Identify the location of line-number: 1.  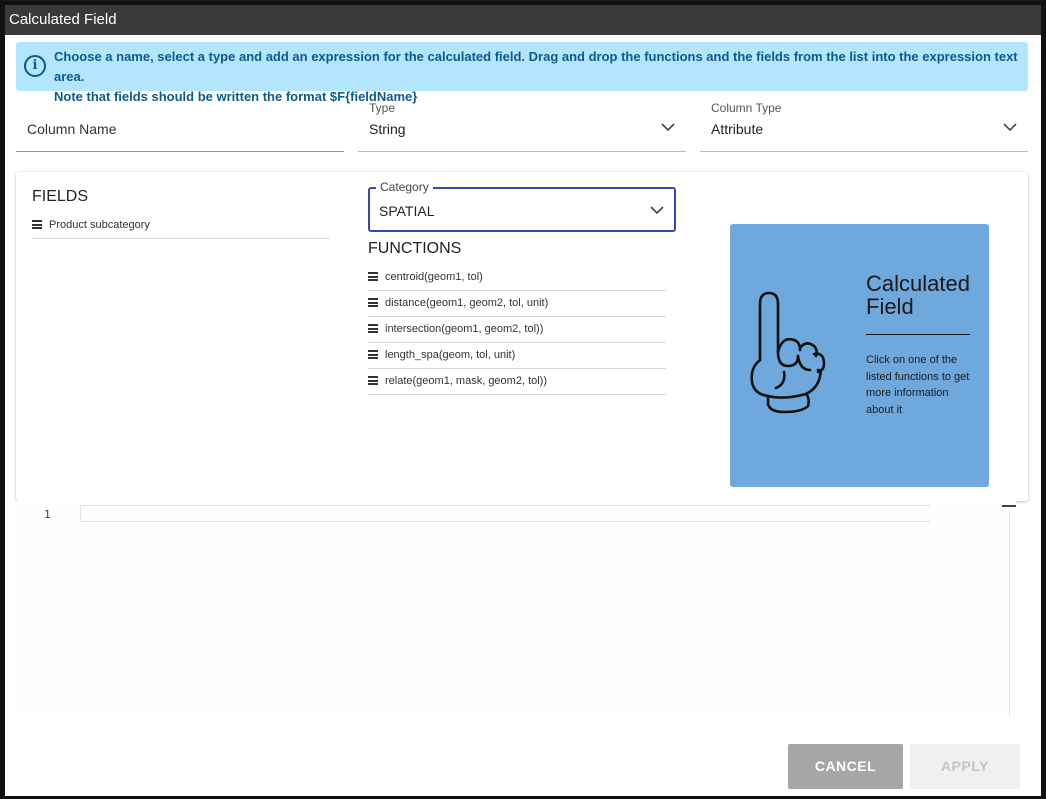
(47, 514).